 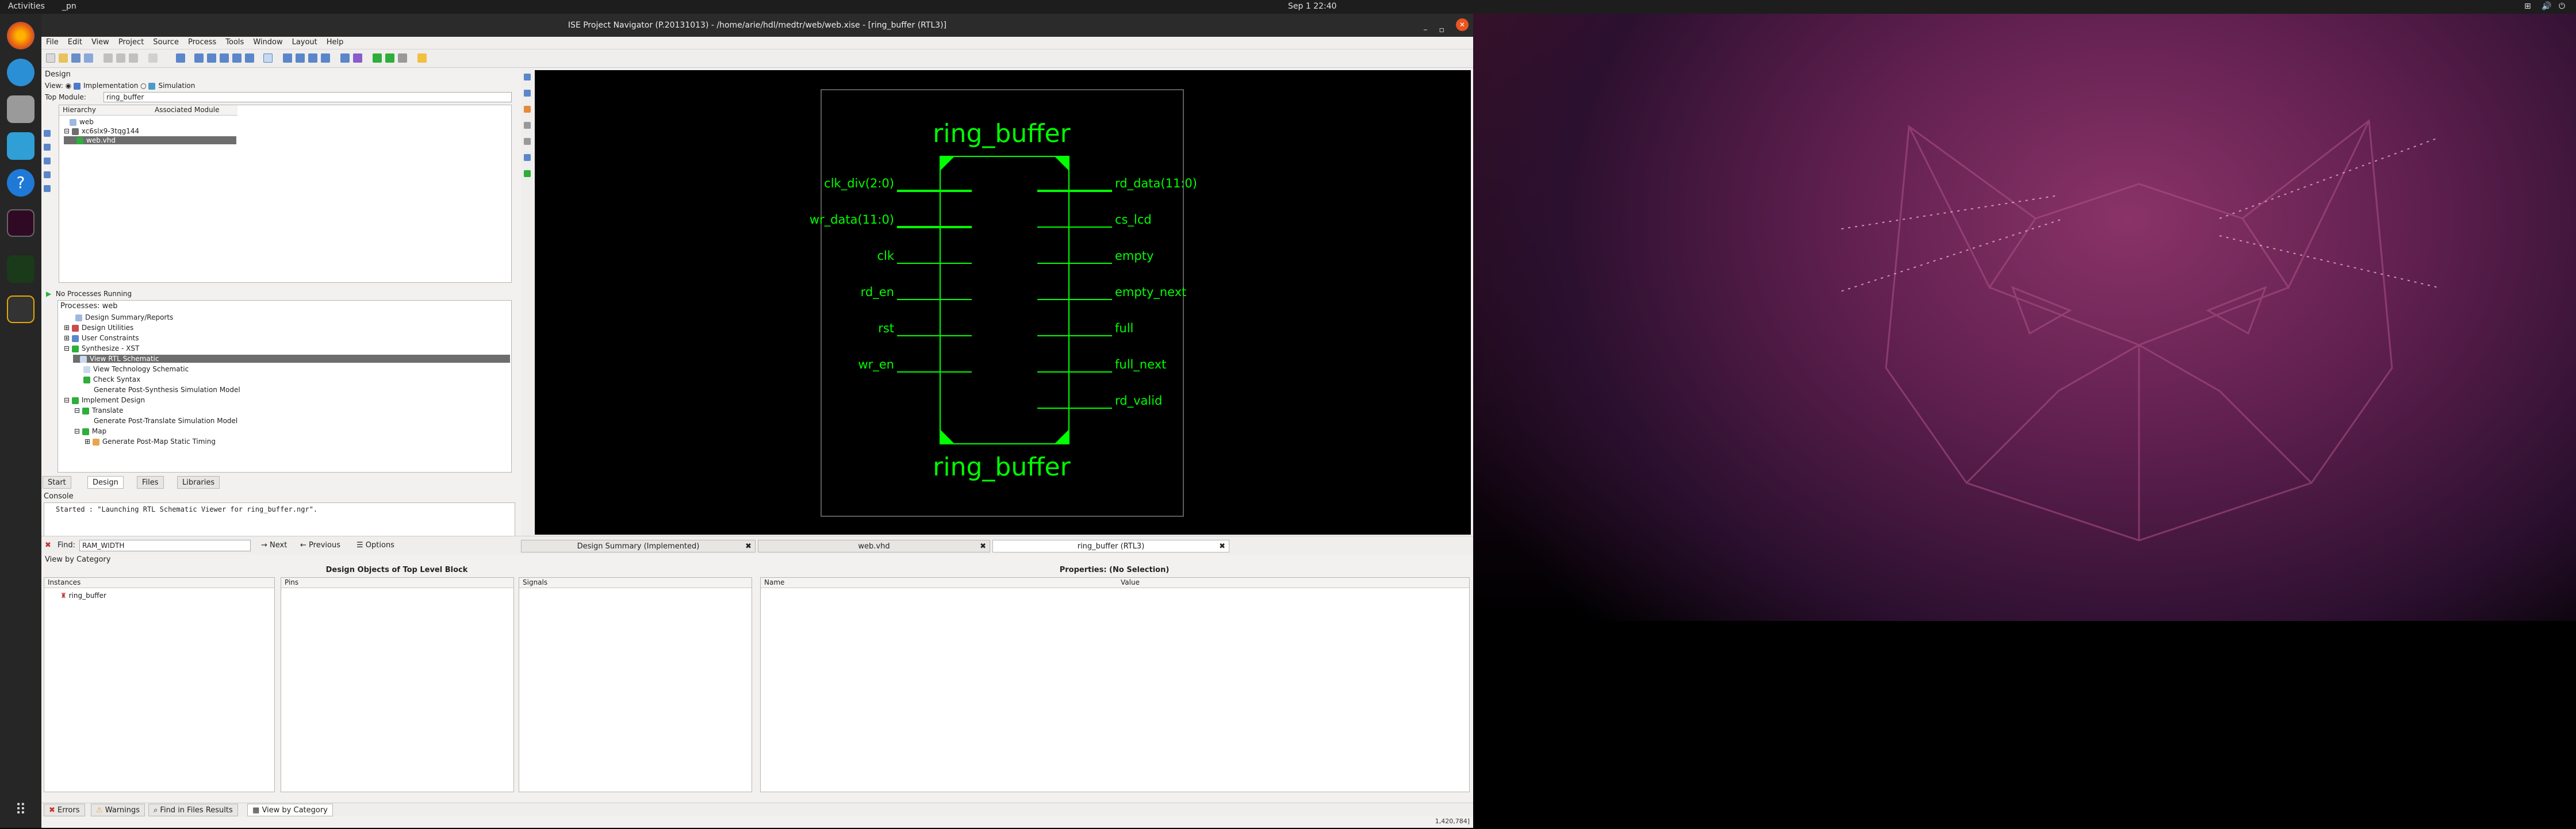 I want to click on close-icon: ✕, so click(x=1462, y=24).